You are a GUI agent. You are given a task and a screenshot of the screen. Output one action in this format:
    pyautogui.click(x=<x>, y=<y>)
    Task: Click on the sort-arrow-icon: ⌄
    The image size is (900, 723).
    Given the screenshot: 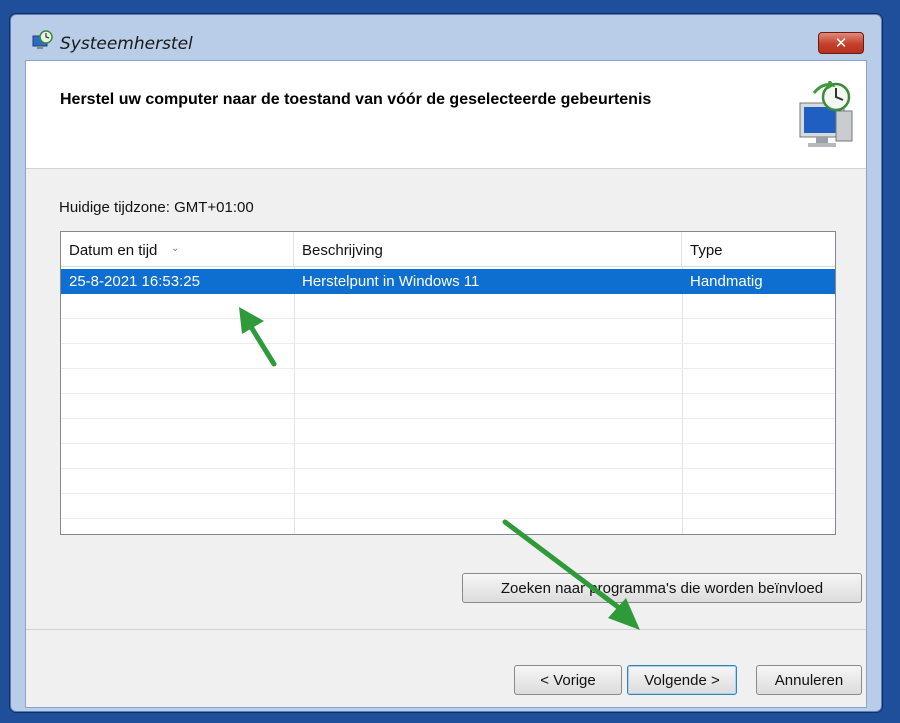 What is the action you would take?
    pyautogui.click(x=175, y=248)
    